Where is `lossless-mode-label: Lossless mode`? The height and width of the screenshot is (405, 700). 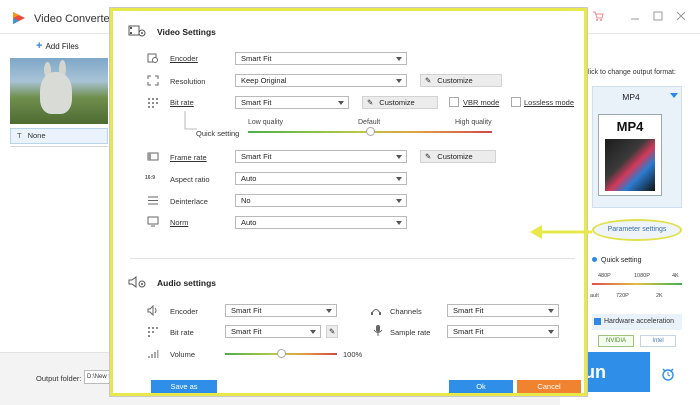 lossless-mode-label: Lossless mode is located at coordinates (549, 102).